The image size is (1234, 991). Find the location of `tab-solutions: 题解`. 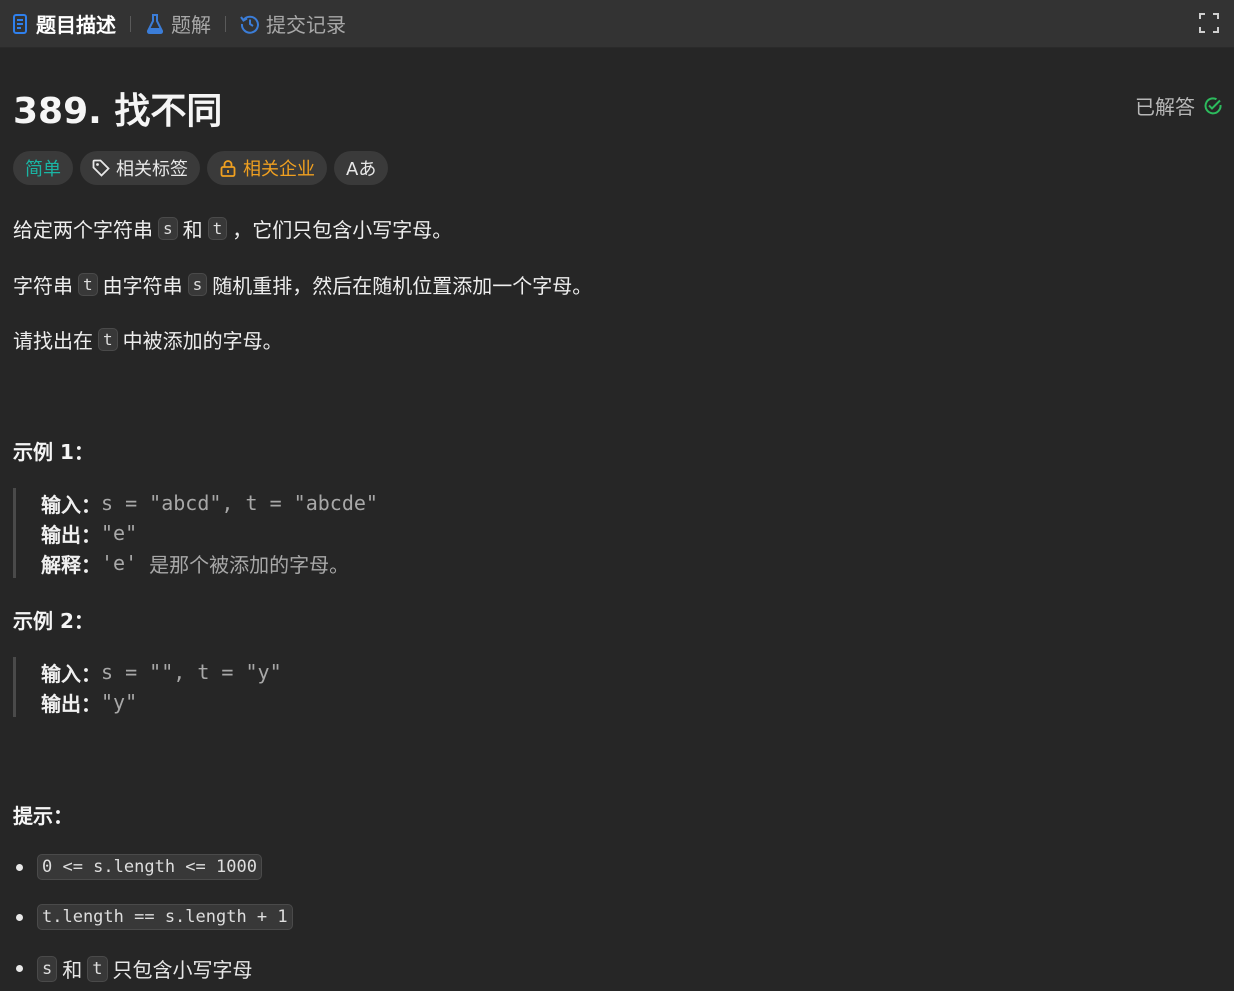

tab-solutions: 题解 is located at coordinates (178, 24).